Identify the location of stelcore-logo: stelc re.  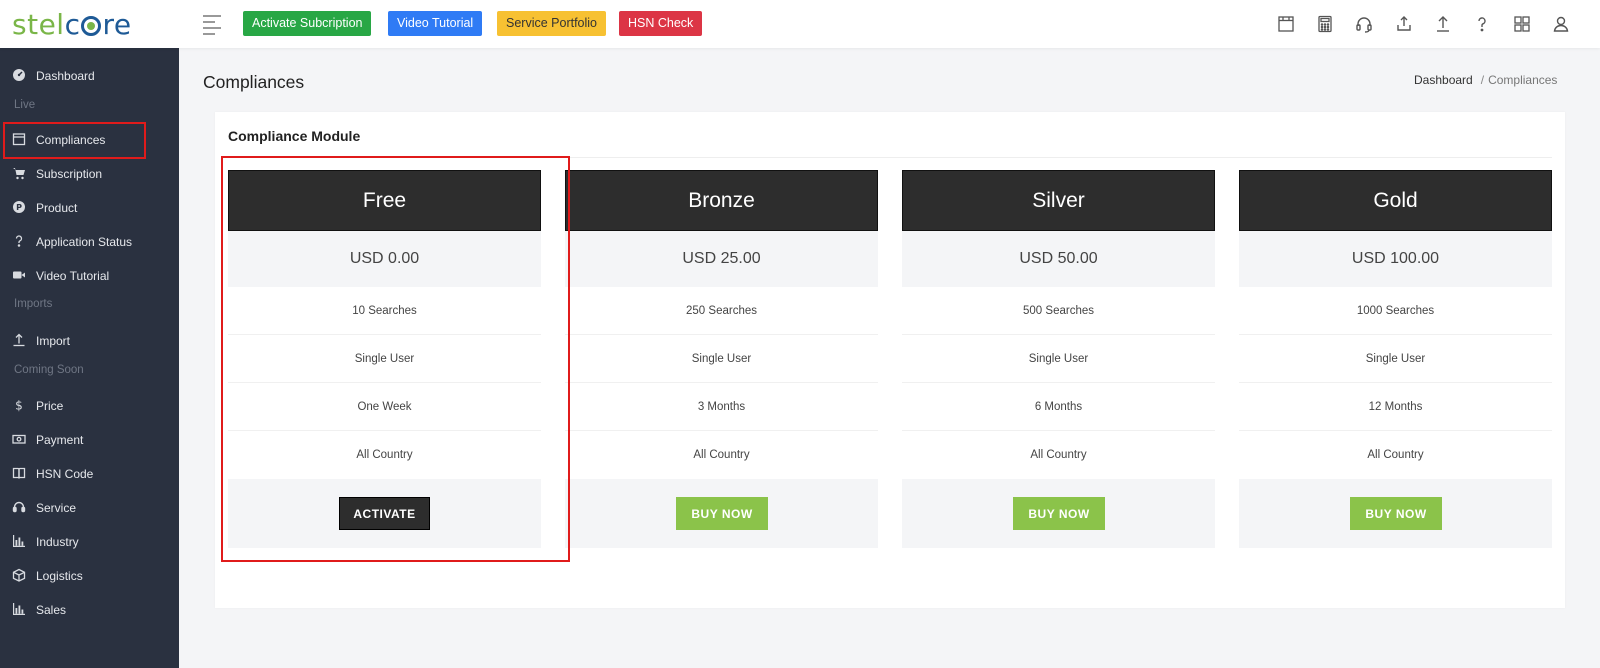
(72, 24).